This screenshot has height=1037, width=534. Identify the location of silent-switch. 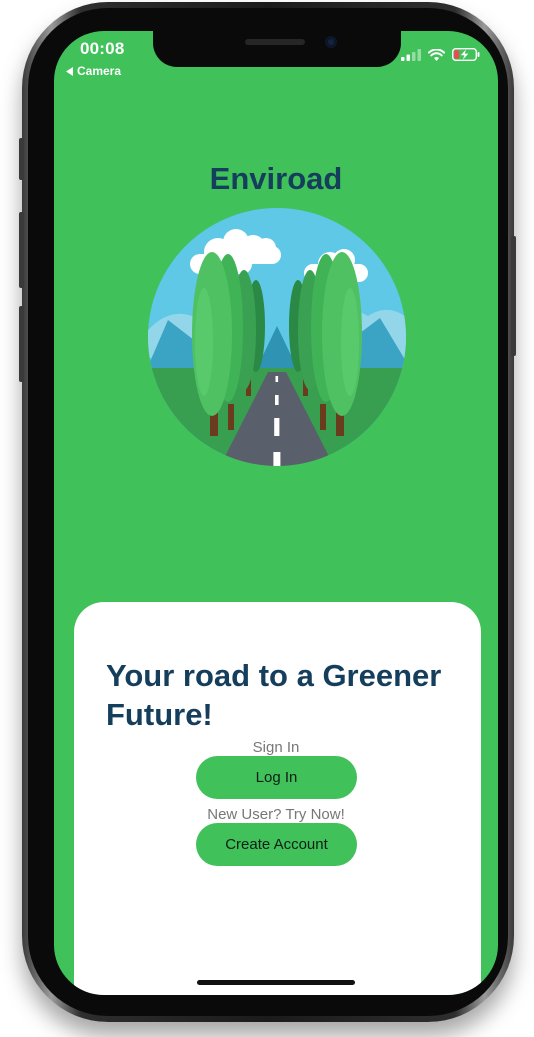
(21, 159).